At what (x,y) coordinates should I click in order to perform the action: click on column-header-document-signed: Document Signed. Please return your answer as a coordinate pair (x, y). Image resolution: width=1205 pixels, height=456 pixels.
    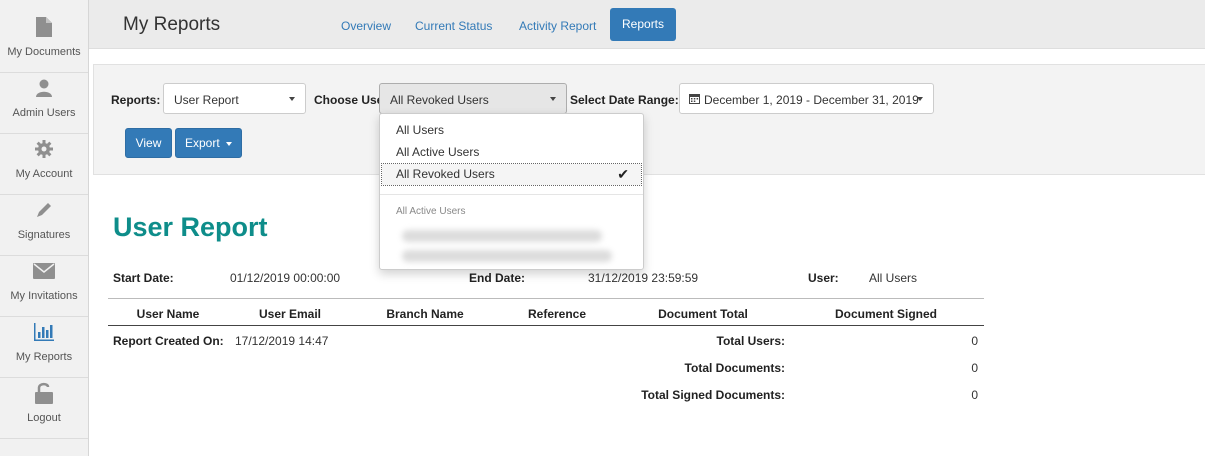
    Looking at the image, I should click on (886, 314).